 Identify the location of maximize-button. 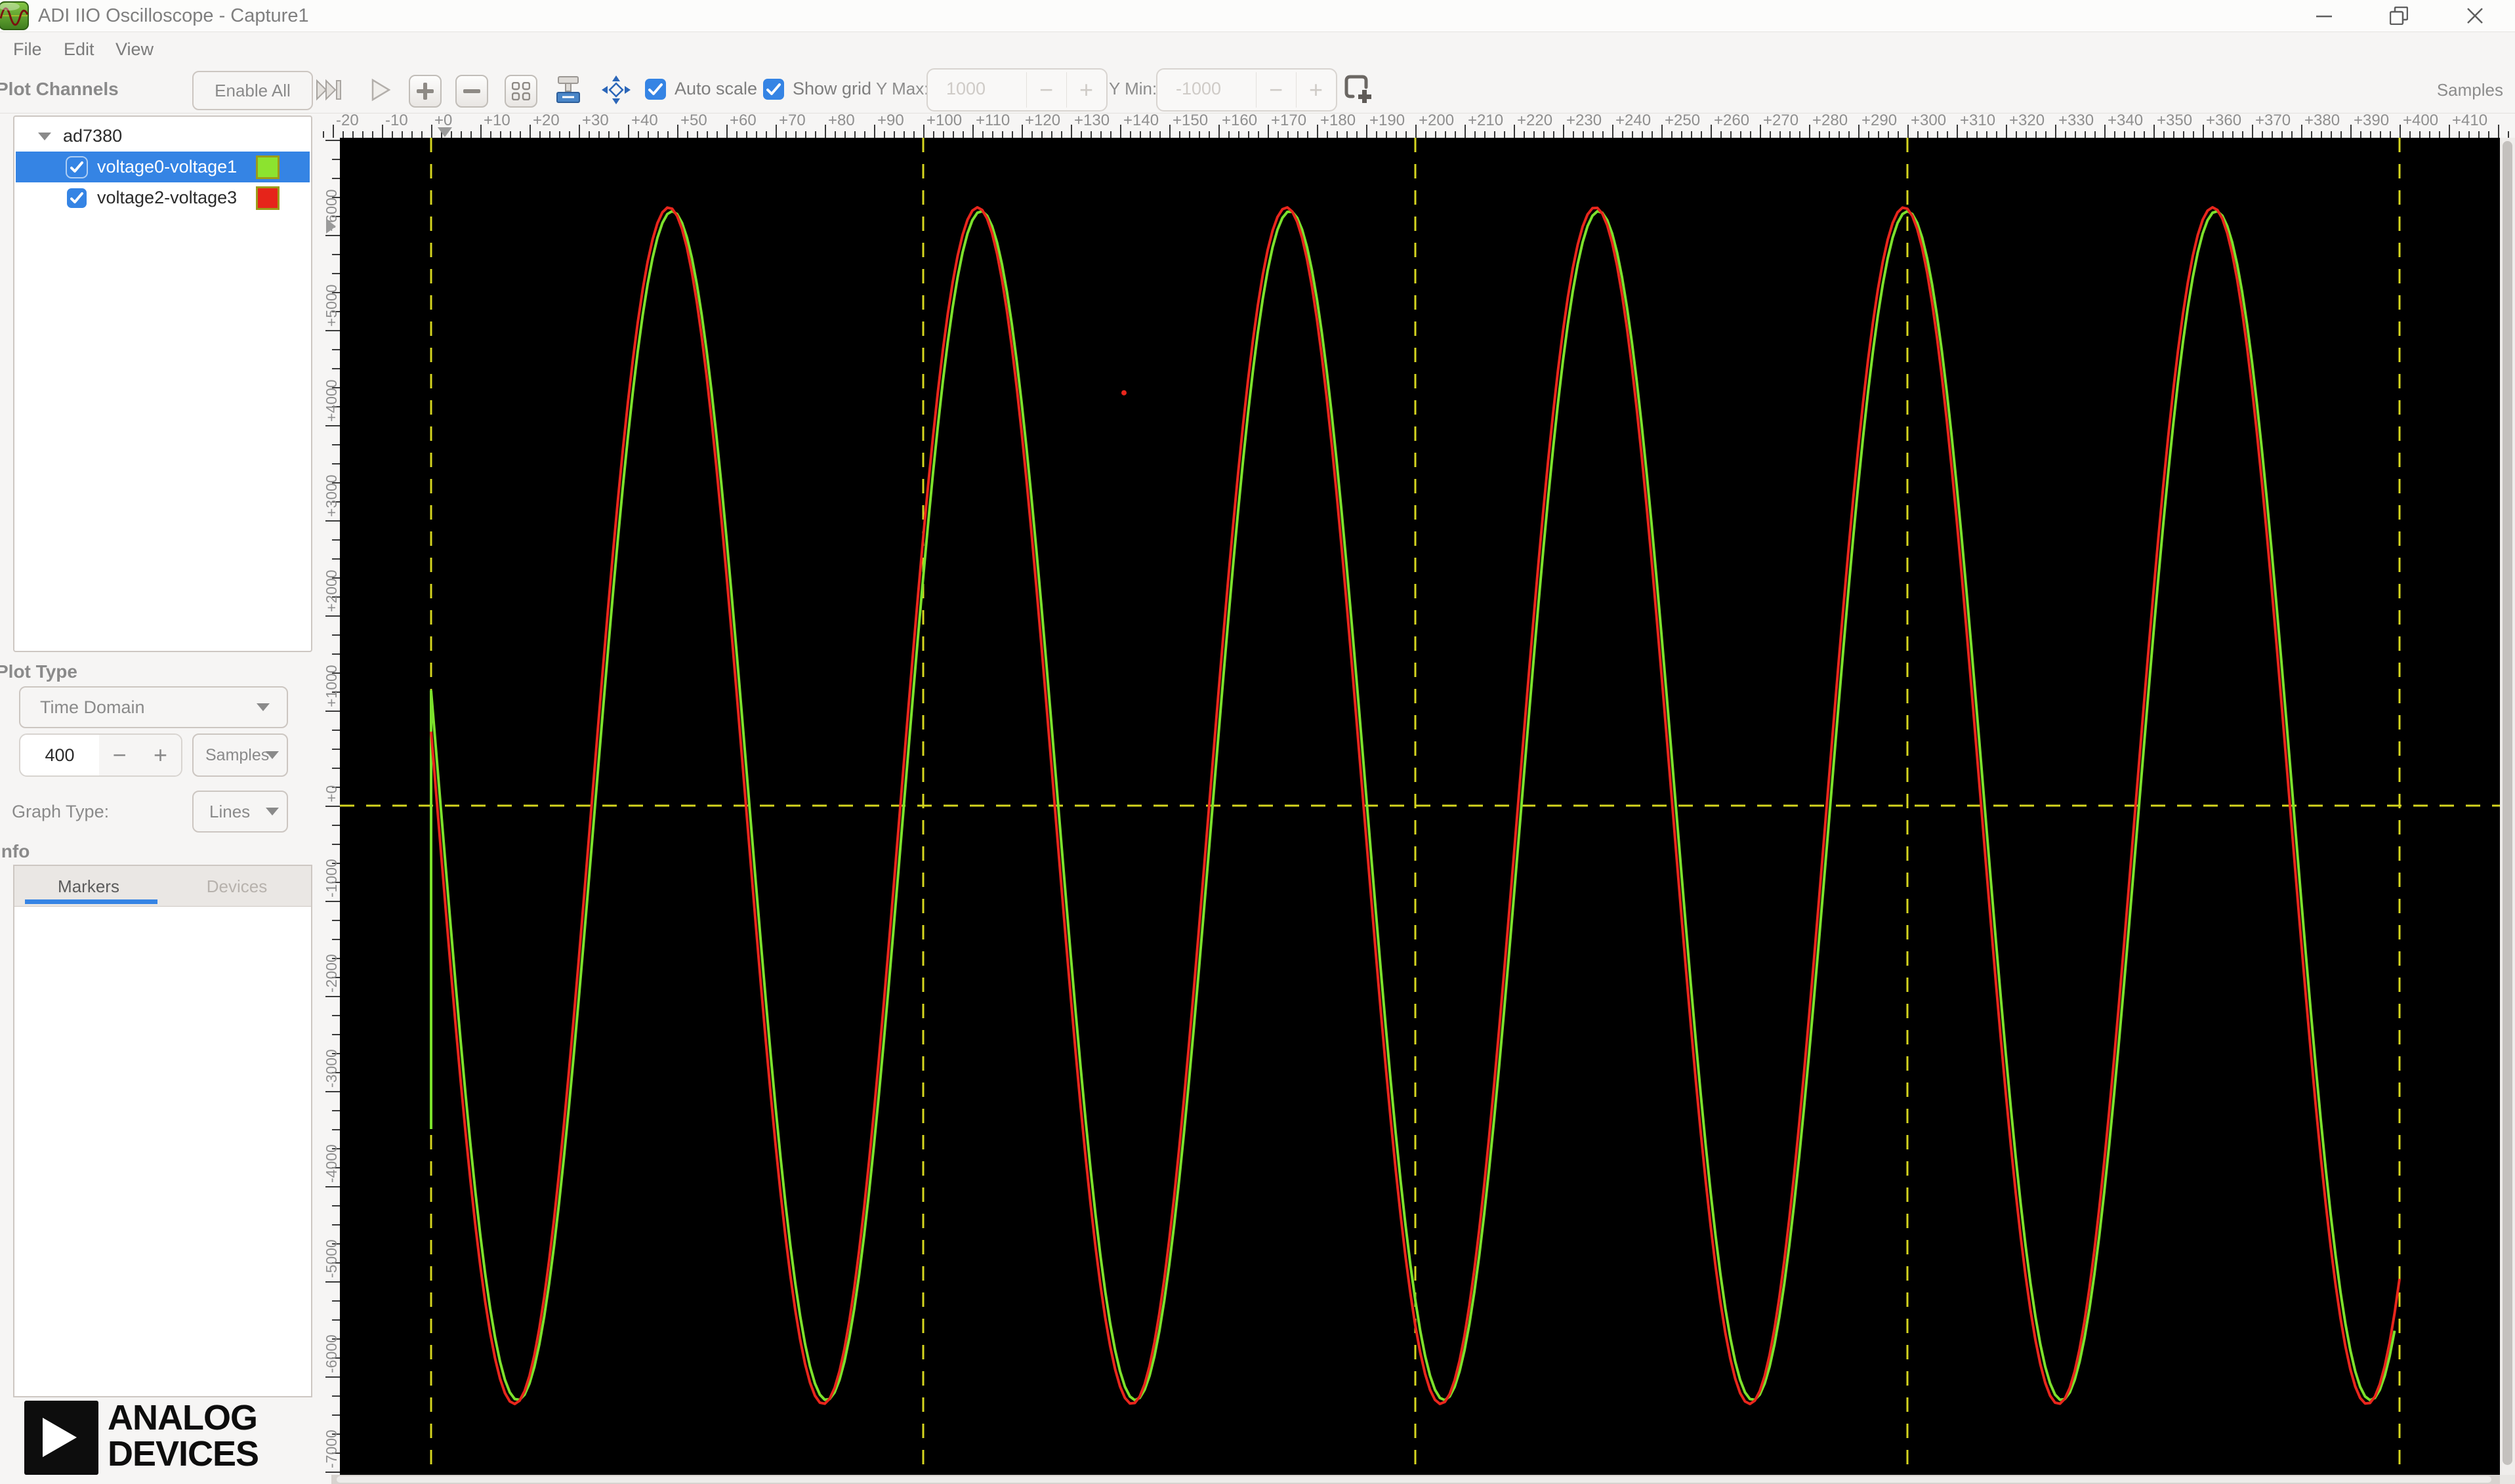
(2399, 16).